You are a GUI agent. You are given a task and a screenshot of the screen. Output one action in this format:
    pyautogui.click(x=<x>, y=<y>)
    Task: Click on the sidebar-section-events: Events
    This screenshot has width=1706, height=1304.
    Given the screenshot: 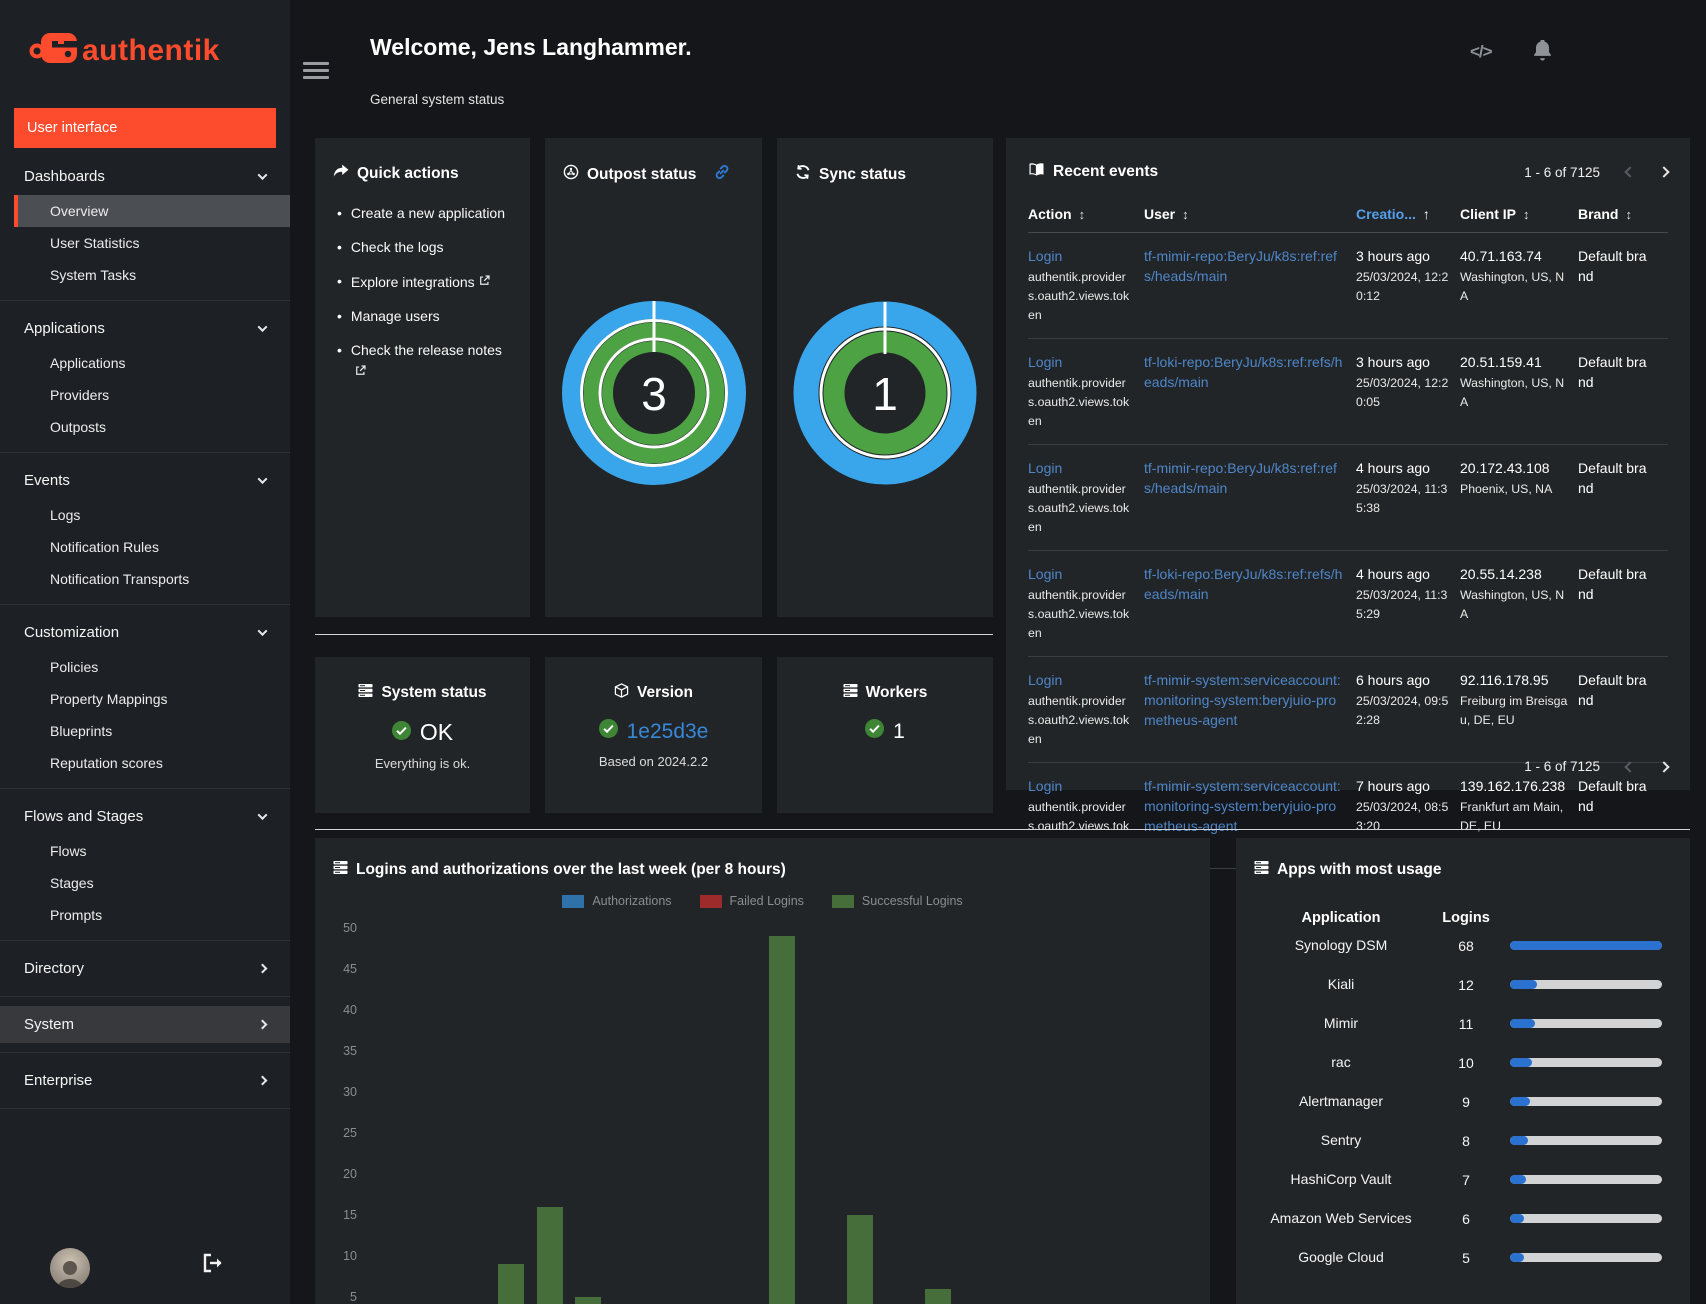 What is the action you would take?
    pyautogui.click(x=145, y=480)
    